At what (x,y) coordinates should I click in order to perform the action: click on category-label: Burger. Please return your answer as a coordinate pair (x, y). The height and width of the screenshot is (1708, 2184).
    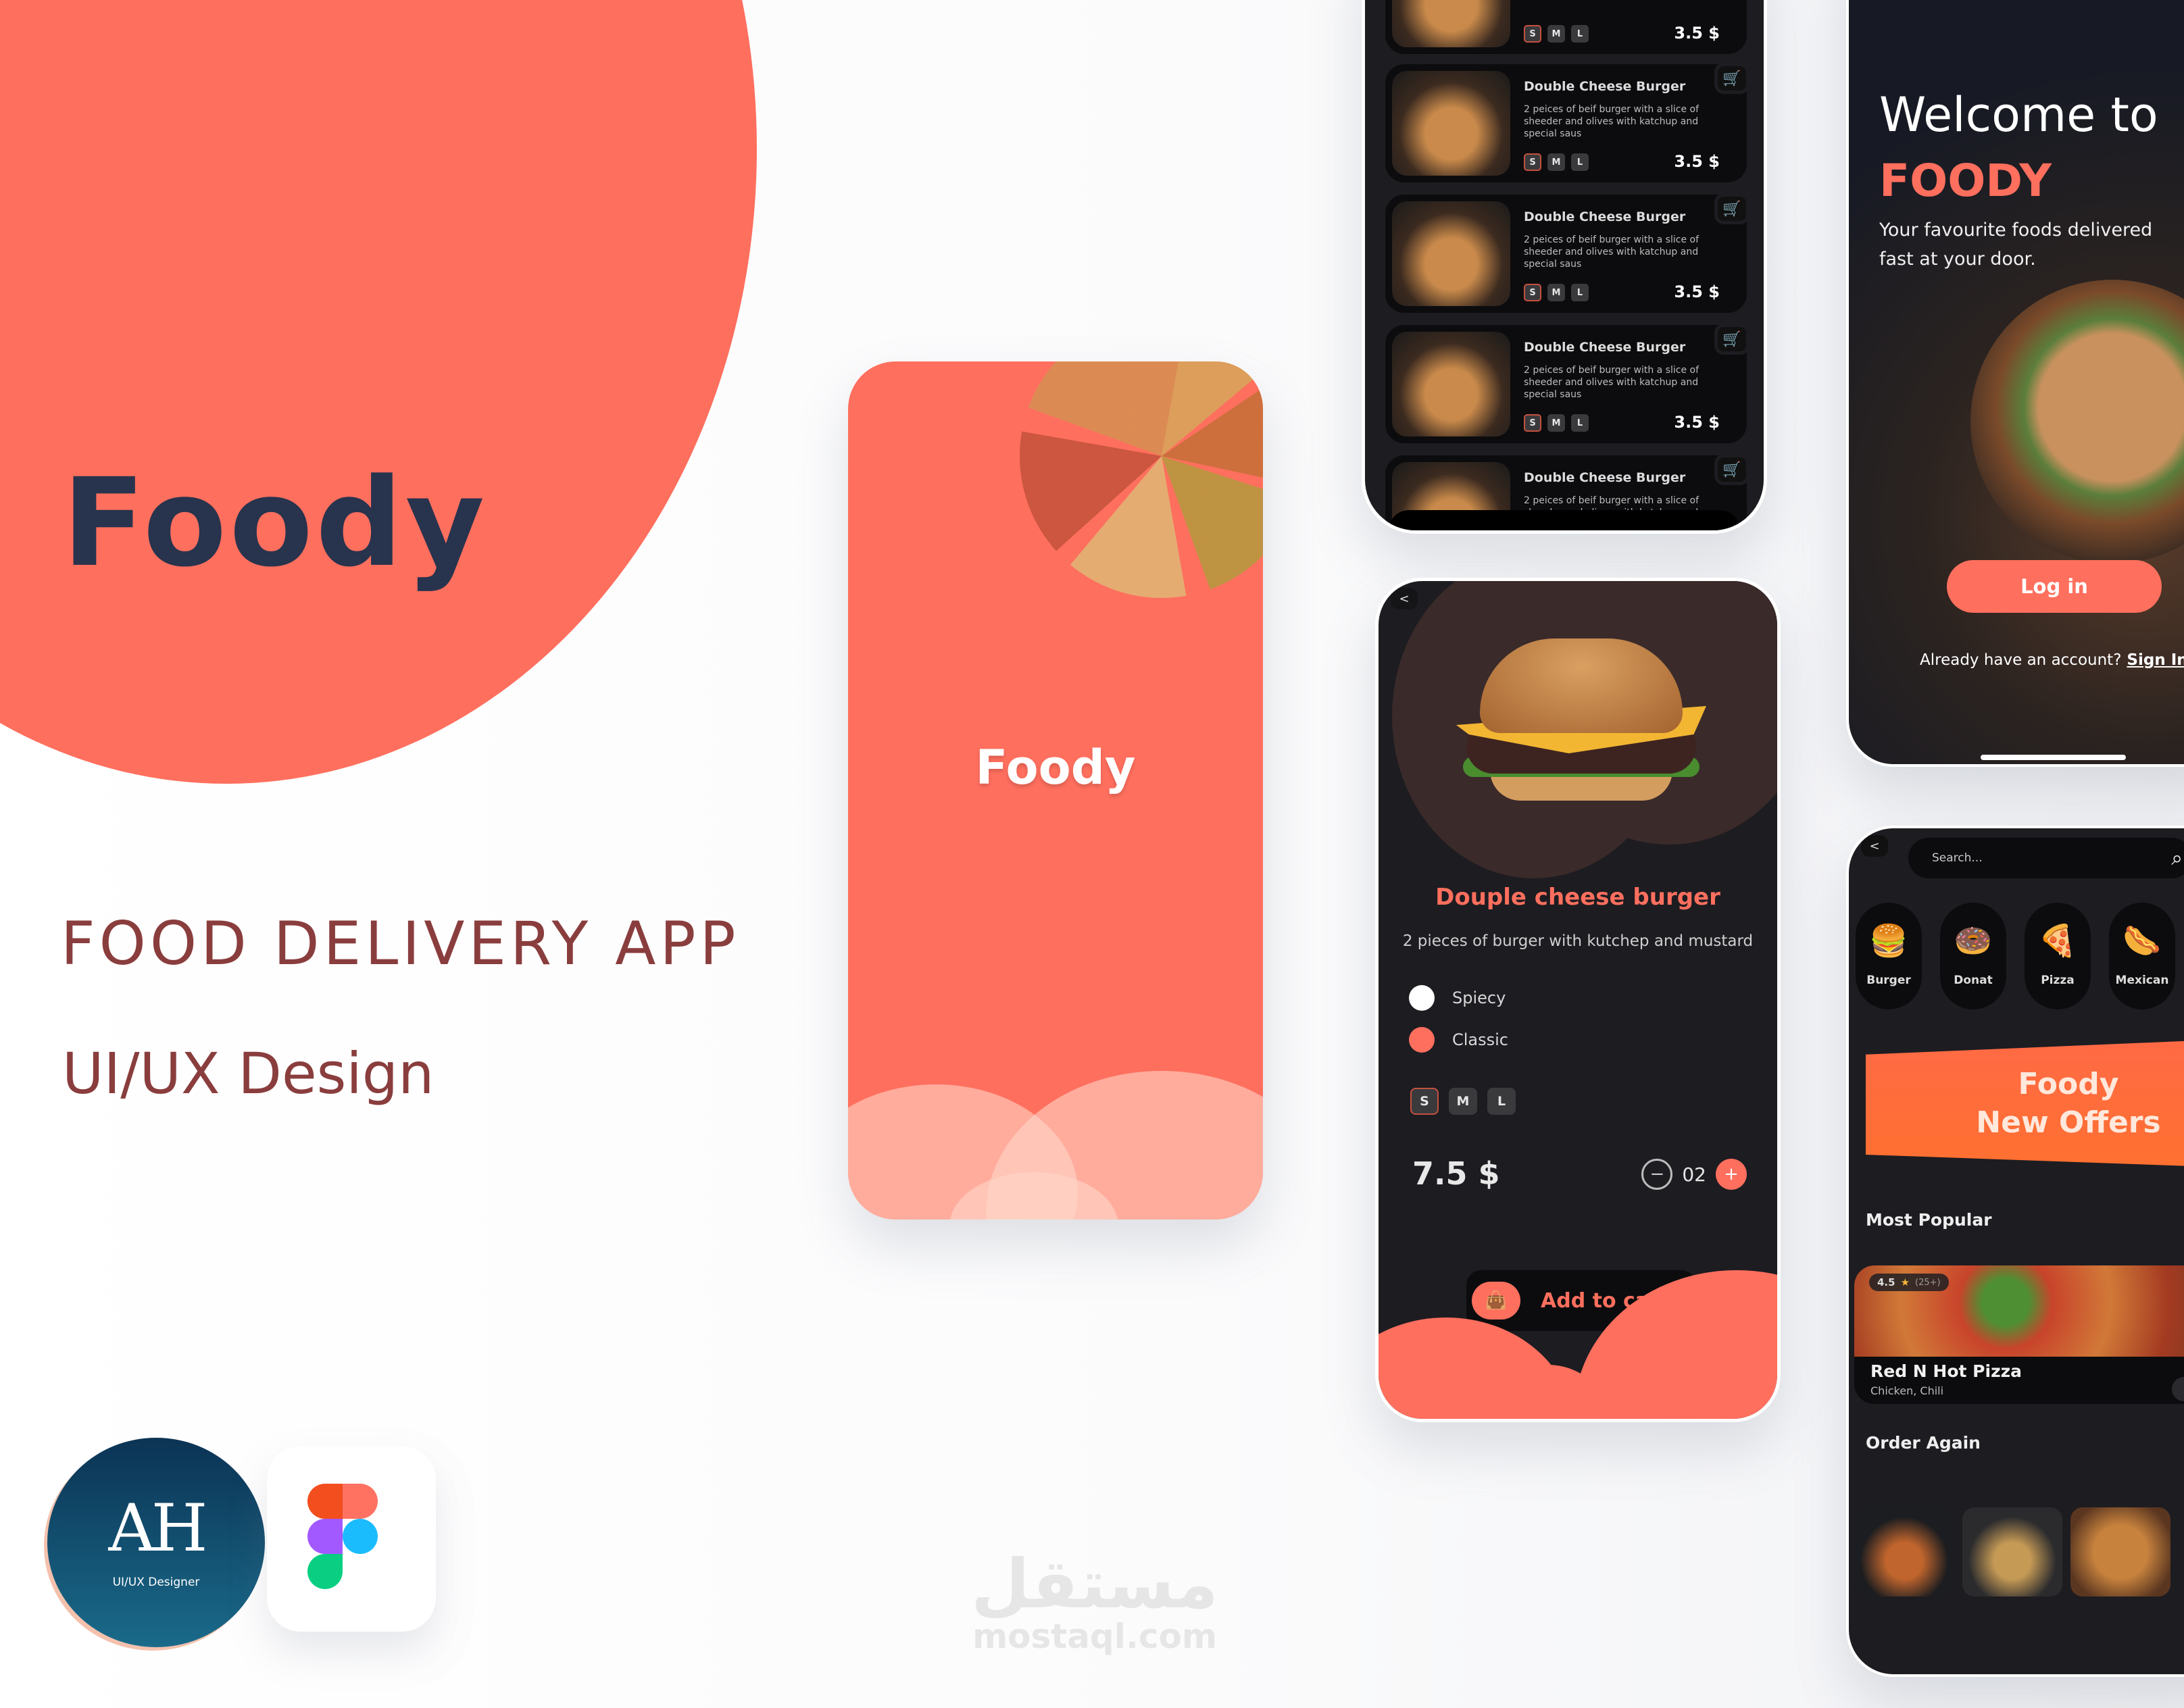
    Looking at the image, I should click on (1889, 981).